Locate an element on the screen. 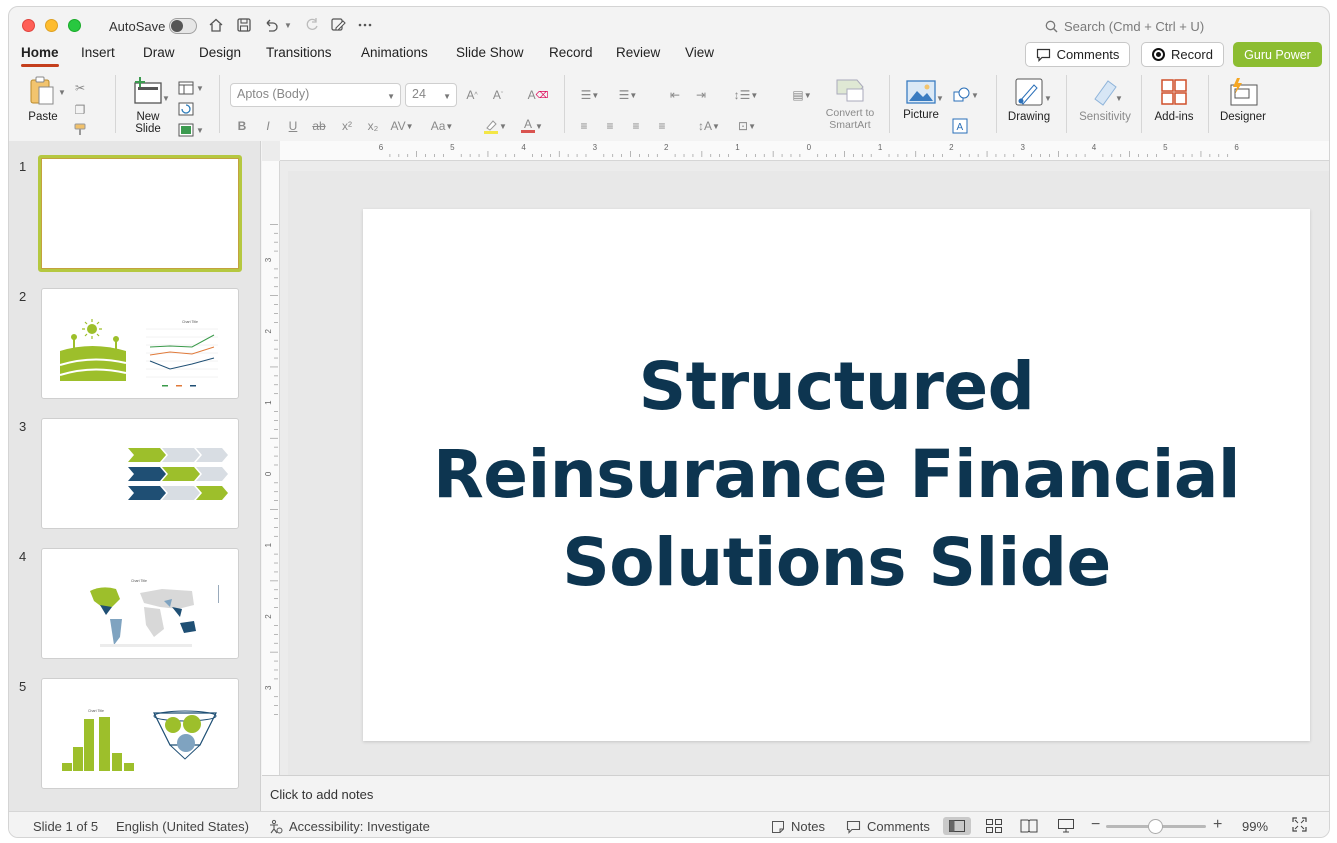 Image resolution: width=1337 pixels, height=843 pixels. new-slide-label: New Slide is located at coordinates (148, 123).